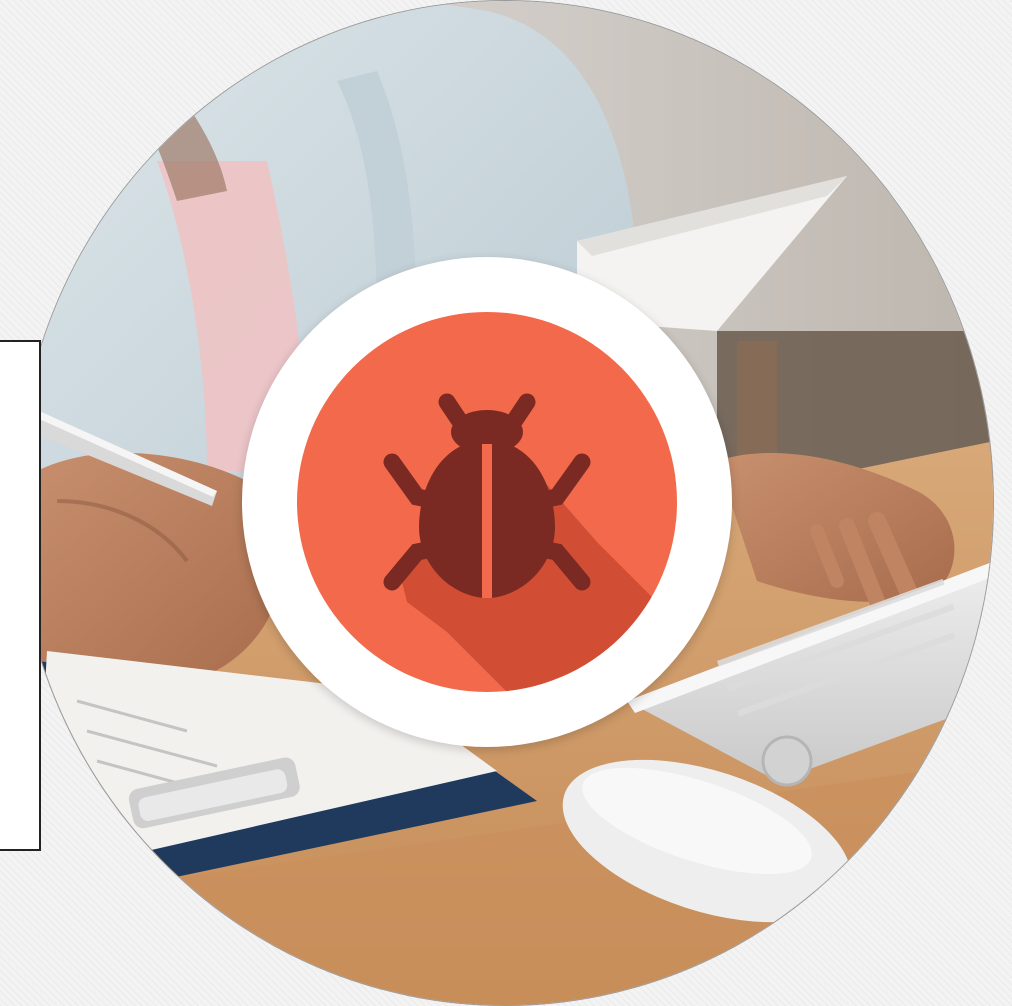  I want to click on icon-badge, so click(487, 502).